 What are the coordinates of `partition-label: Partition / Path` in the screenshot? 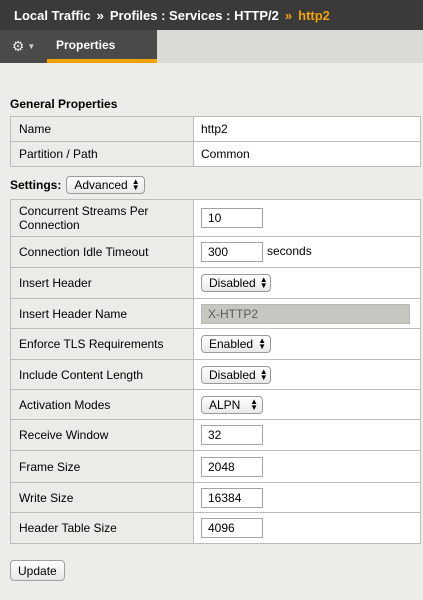 It's located at (102, 154).